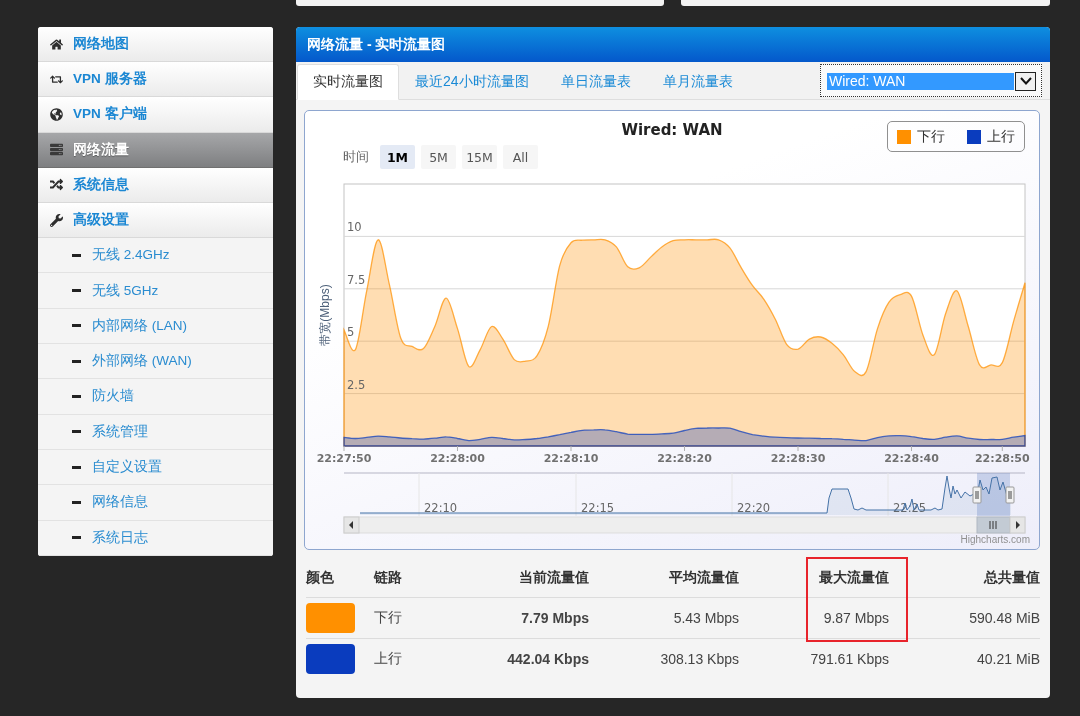 The width and height of the screenshot is (1080, 716). I want to click on y-tick-label: 7.5, so click(356, 279).